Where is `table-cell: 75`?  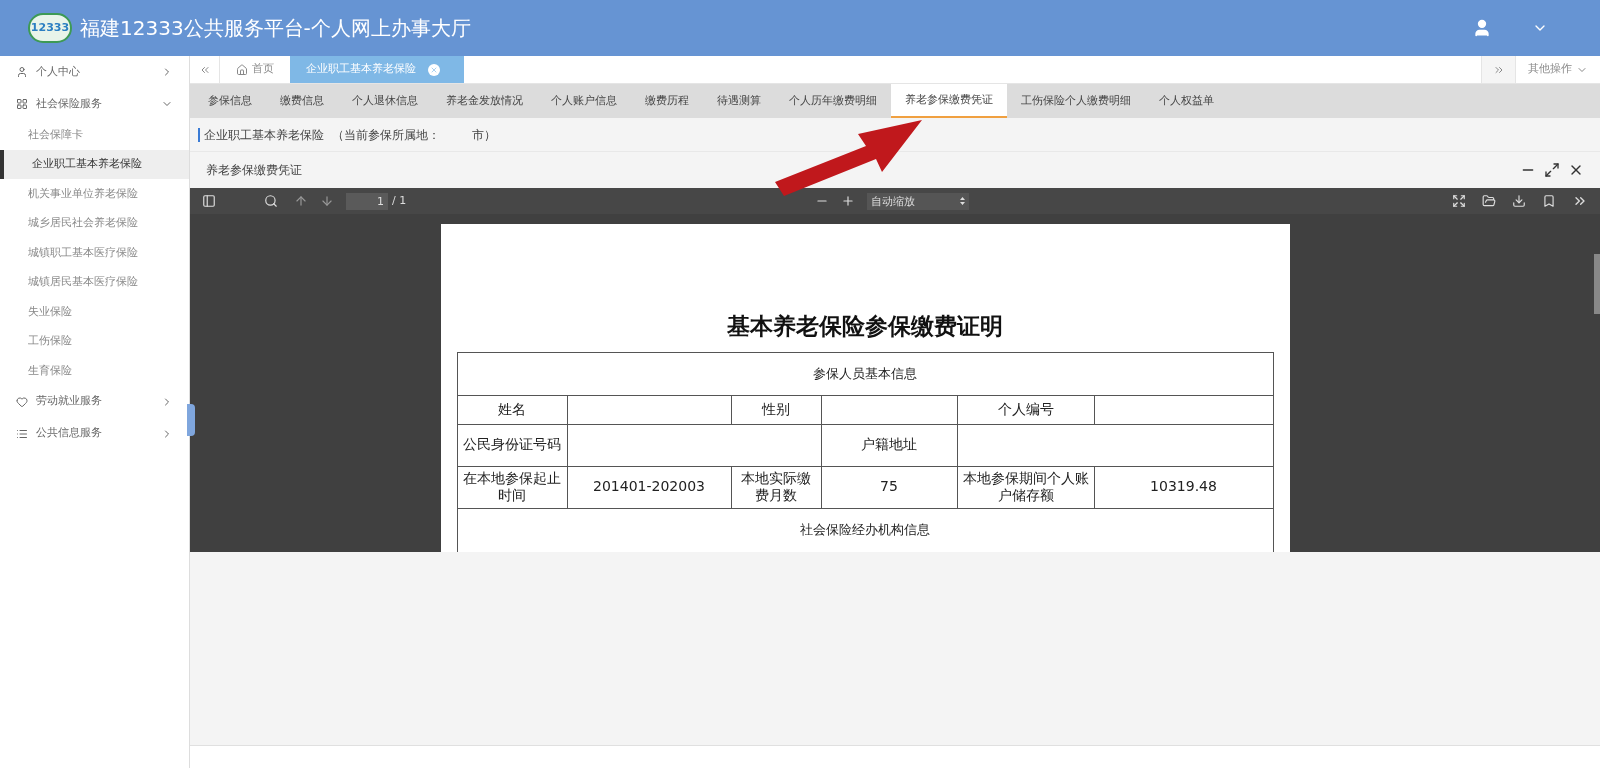
table-cell: 75 is located at coordinates (889, 487).